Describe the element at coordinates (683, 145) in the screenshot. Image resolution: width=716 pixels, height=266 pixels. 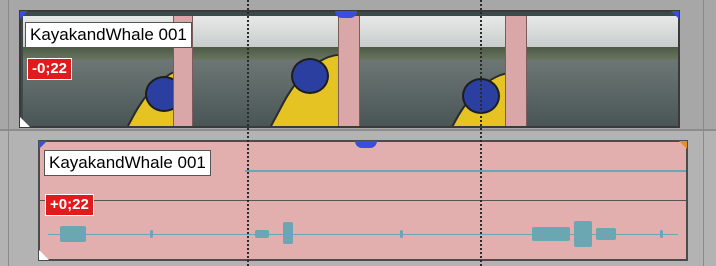
I see `audio-out-marker-icon` at that location.